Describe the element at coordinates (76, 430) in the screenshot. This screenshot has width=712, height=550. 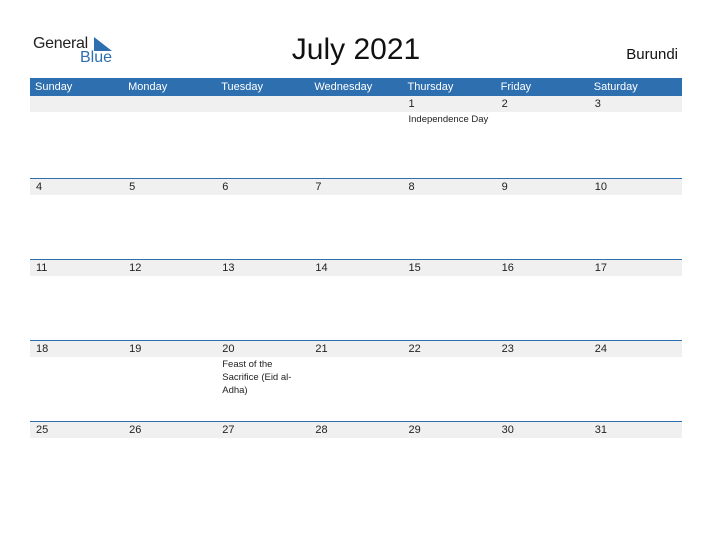
I see `day-cell: 25` at that location.